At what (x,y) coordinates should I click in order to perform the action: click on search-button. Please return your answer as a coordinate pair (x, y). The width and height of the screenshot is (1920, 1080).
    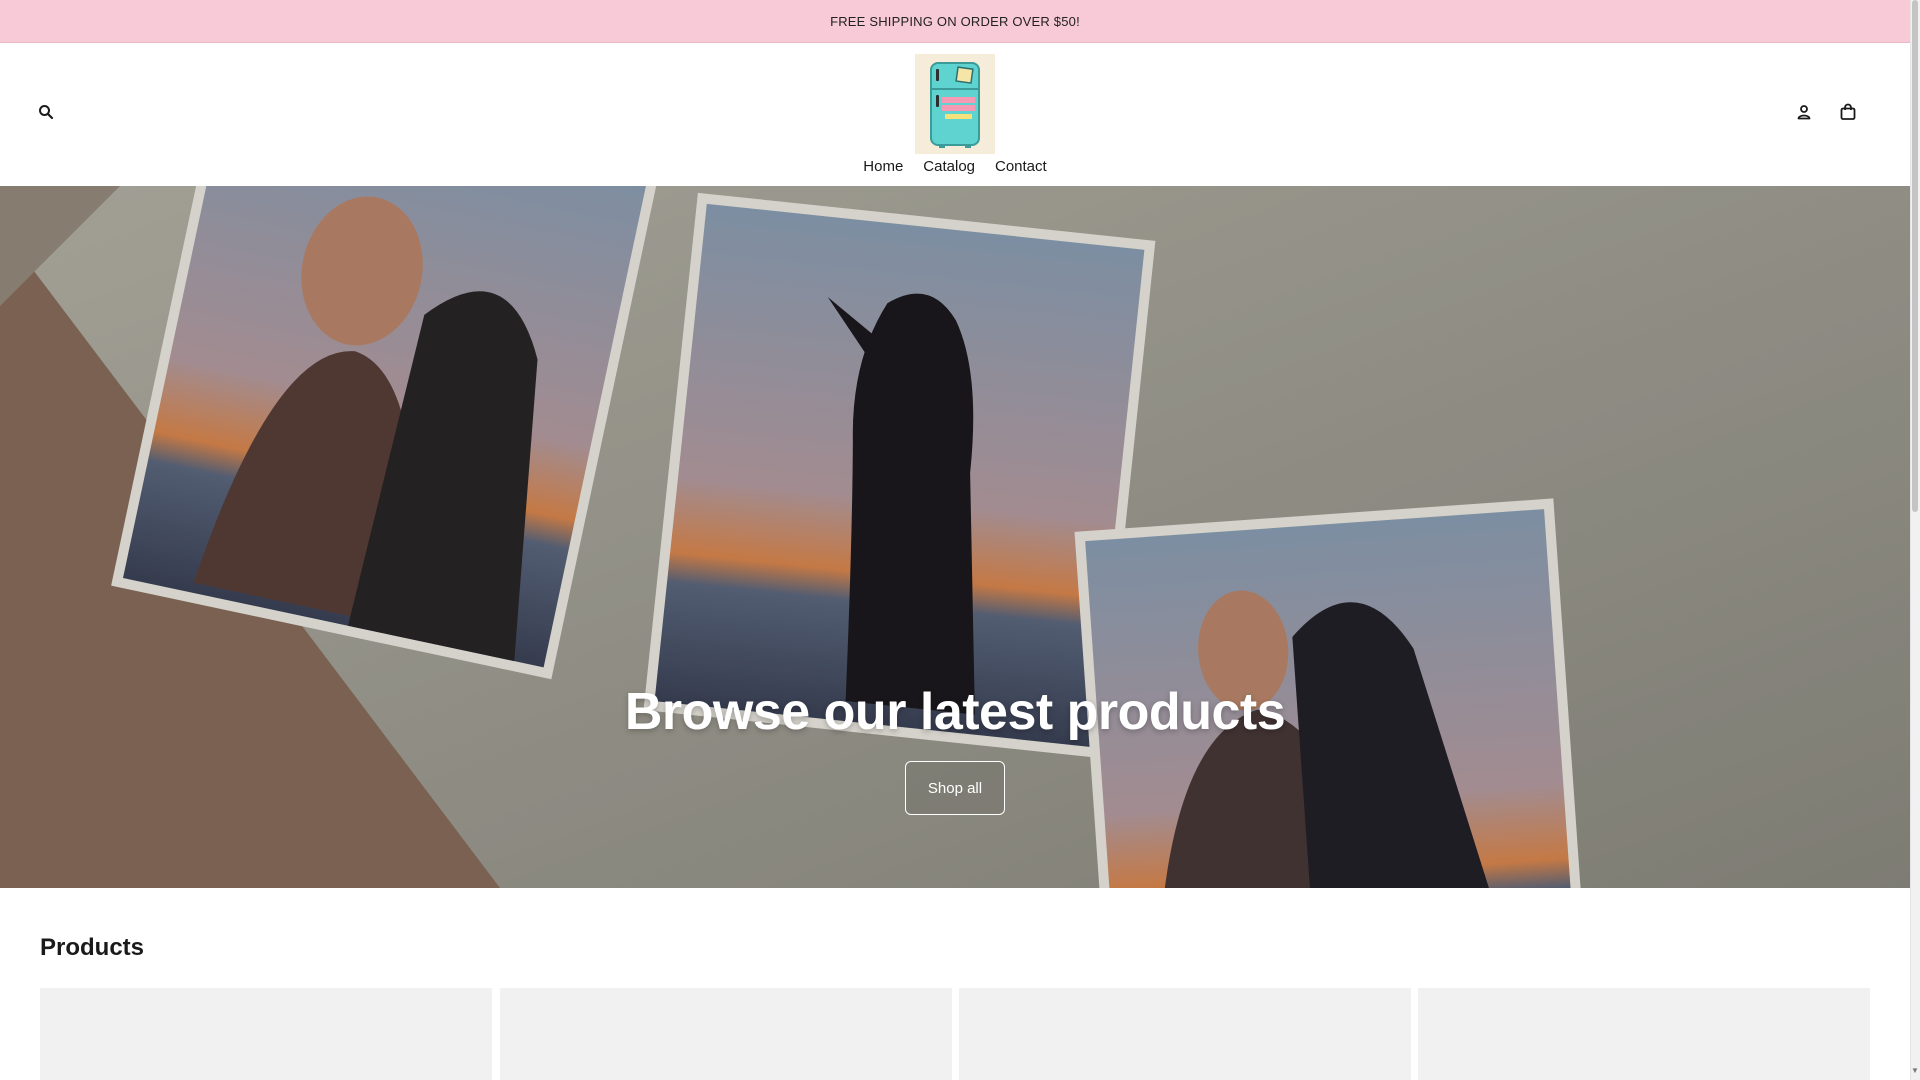
    Looking at the image, I should click on (46, 112).